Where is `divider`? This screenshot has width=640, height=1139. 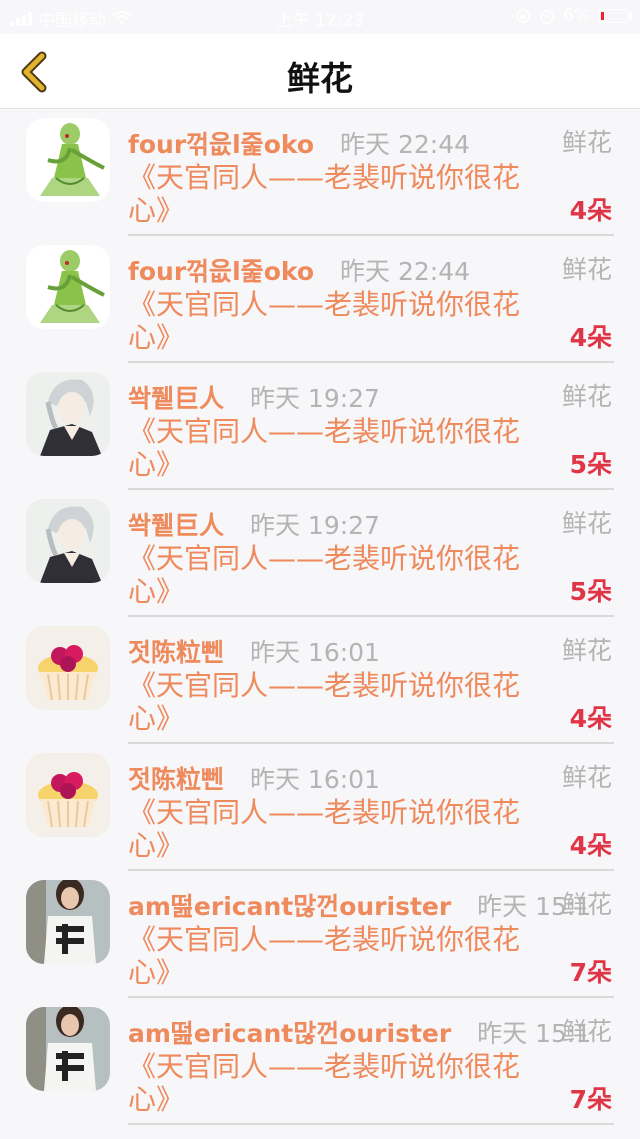
divider is located at coordinates (371, 1124).